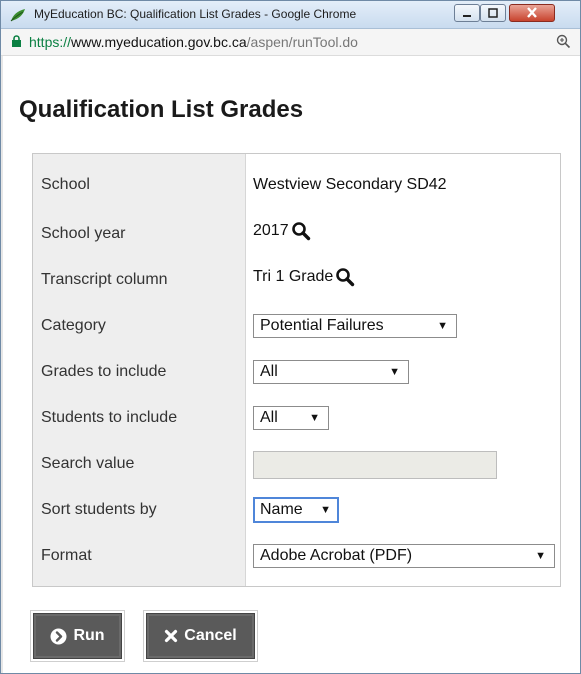 The image size is (581, 674). I want to click on minimize-icon, so click(467, 16).